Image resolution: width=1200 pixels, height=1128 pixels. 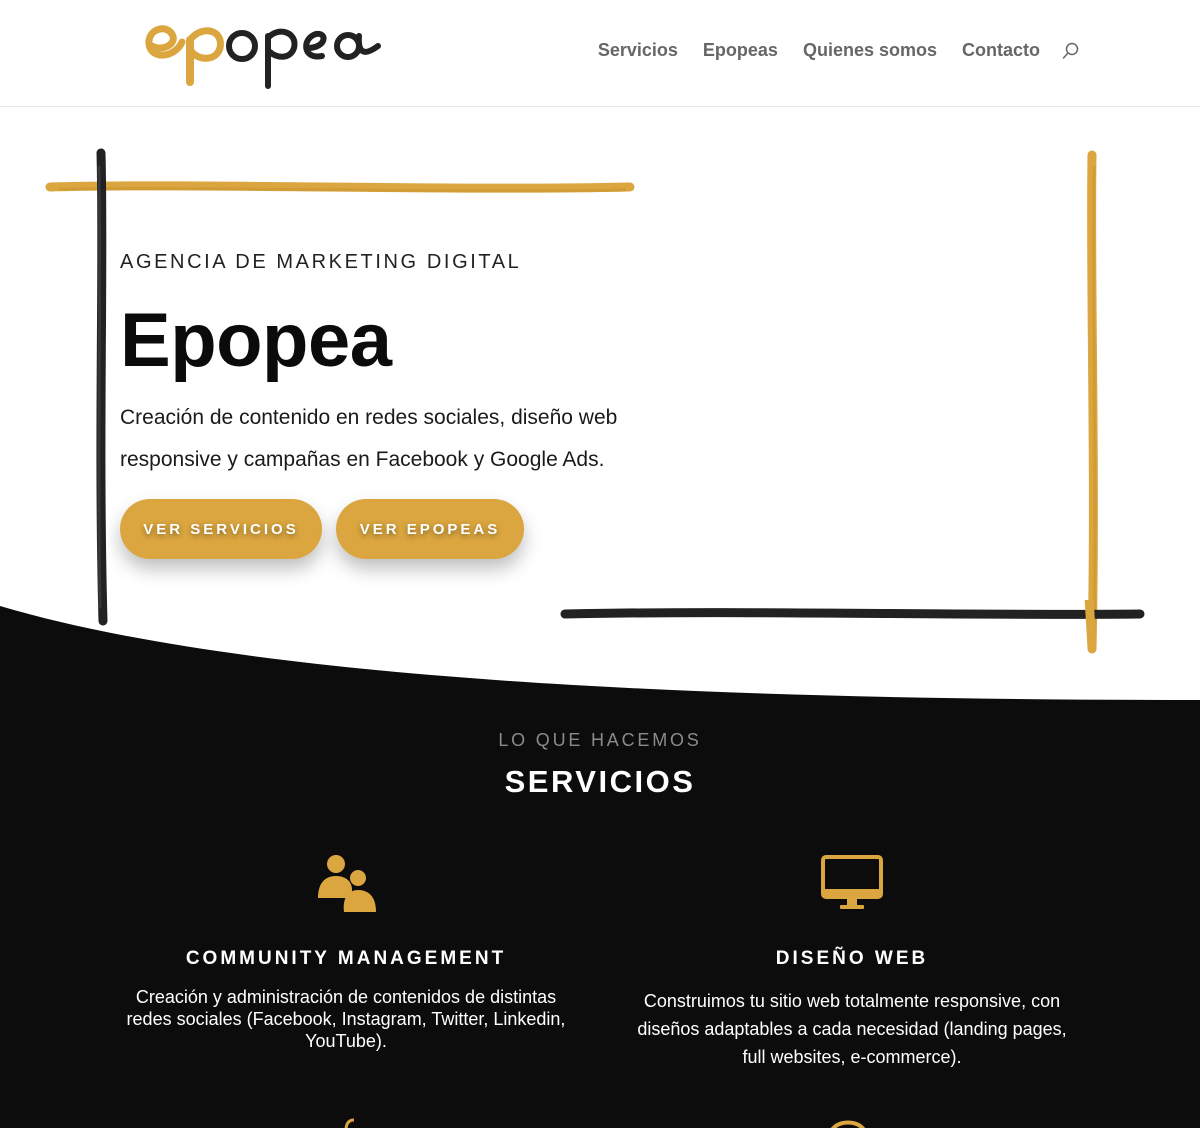 I want to click on logo-text: epopea, so click(x=264, y=52).